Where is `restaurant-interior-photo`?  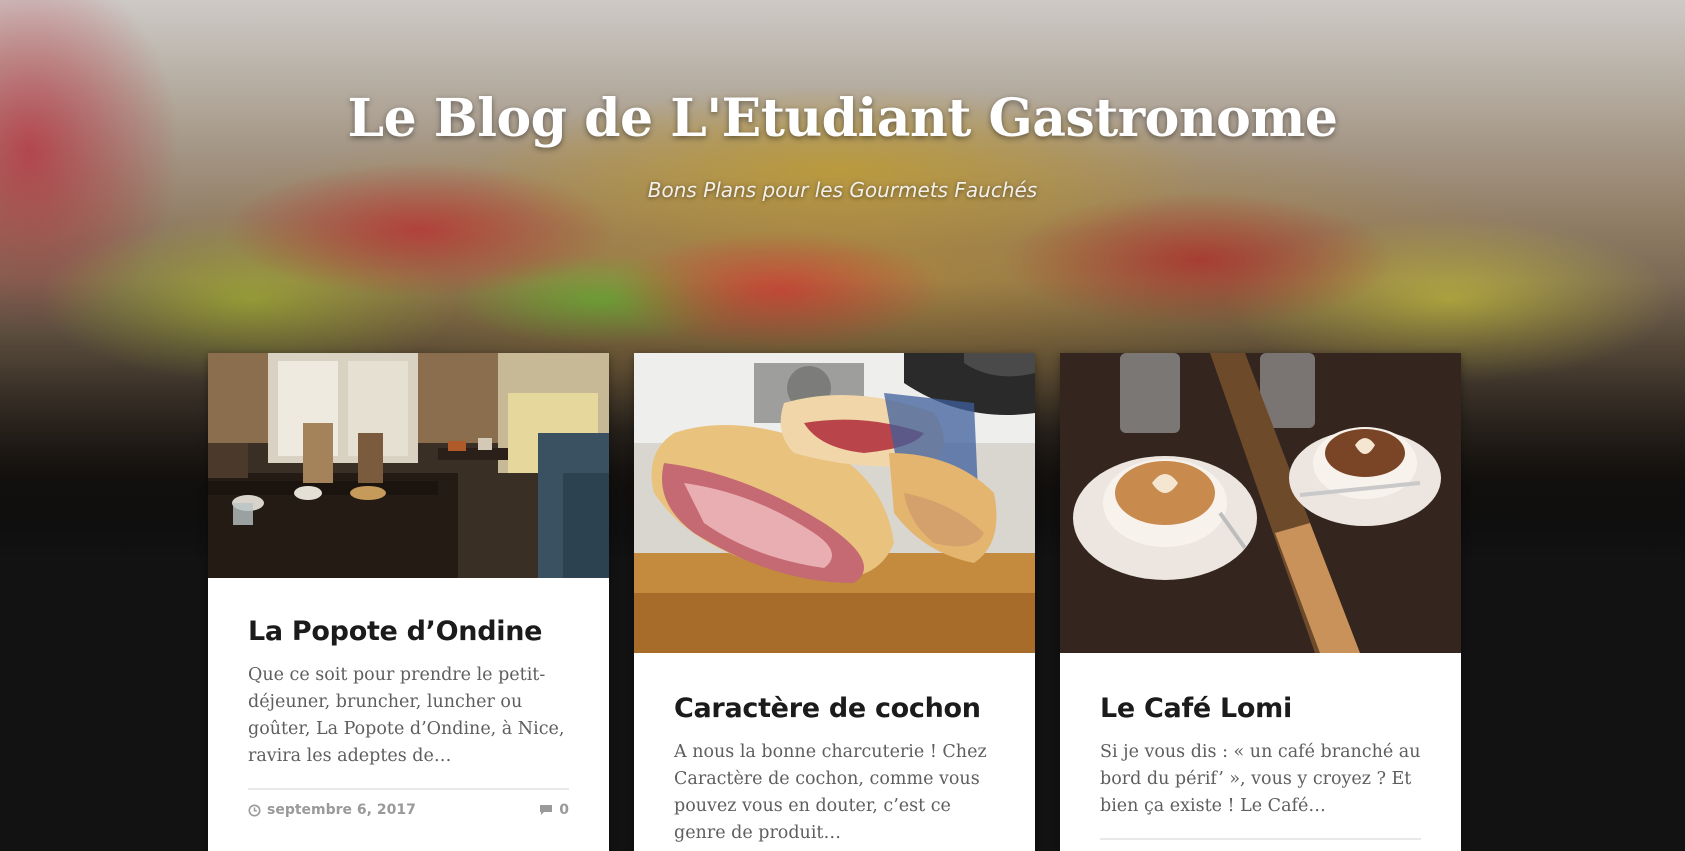
restaurant-interior-photo is located at coordinates (408, 465).